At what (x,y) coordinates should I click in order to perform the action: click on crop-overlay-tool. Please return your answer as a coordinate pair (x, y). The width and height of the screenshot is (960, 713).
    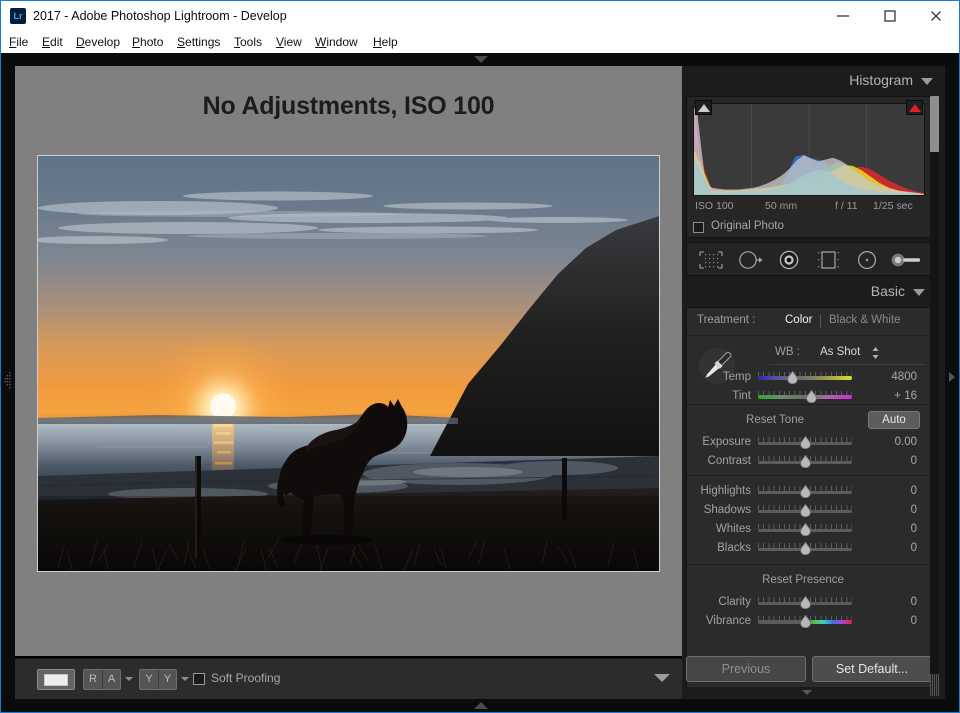
    Looking at the image, I should click on (711, 260).